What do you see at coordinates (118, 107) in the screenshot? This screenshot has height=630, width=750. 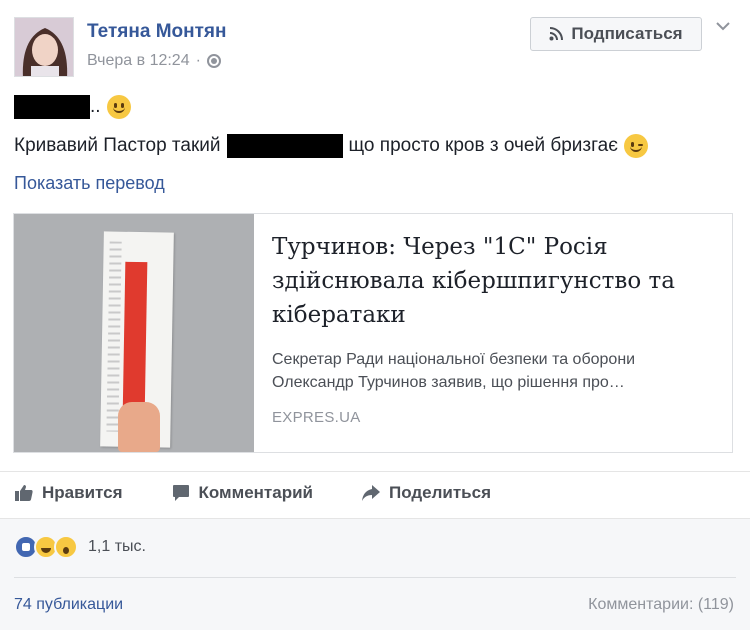 I see `smile-emoji-icon` at bounding box center [118, 107].